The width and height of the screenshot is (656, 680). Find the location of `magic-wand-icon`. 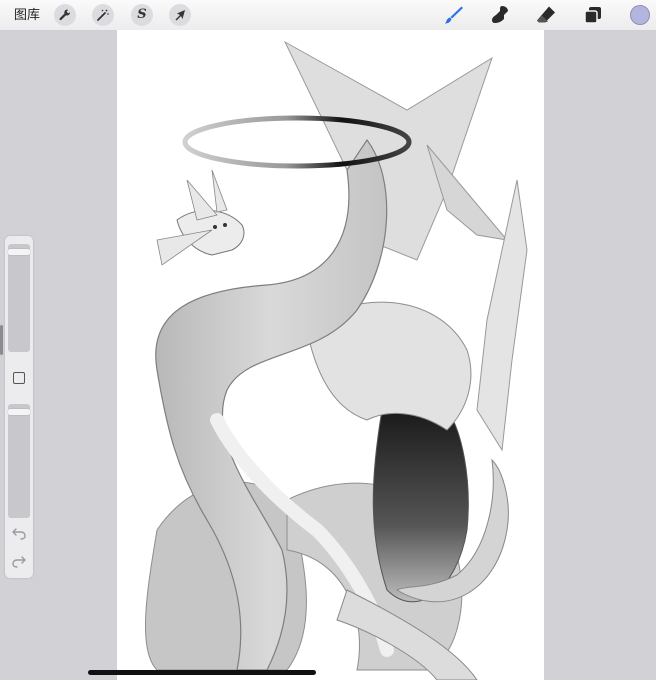

magic-wand-icon is located at coordinates (103, 15).